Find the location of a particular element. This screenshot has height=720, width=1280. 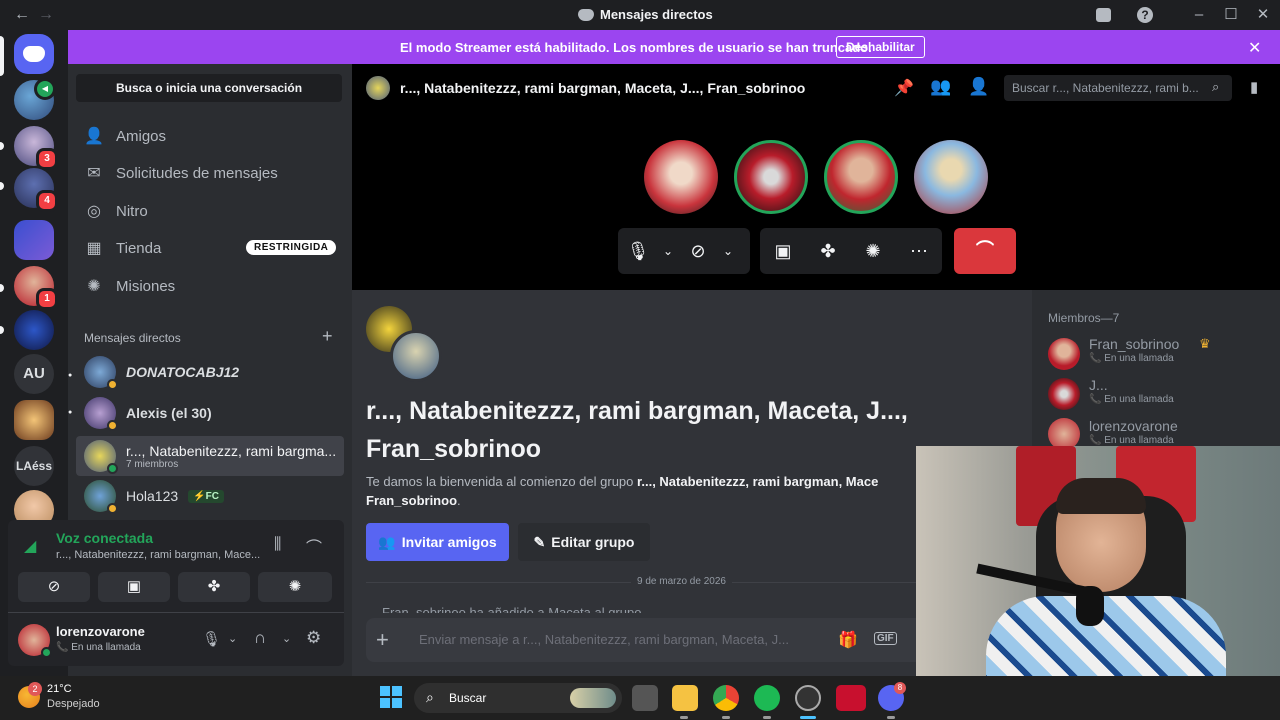

maximize-icon: ☐ is located at coordinates (1231, 15).